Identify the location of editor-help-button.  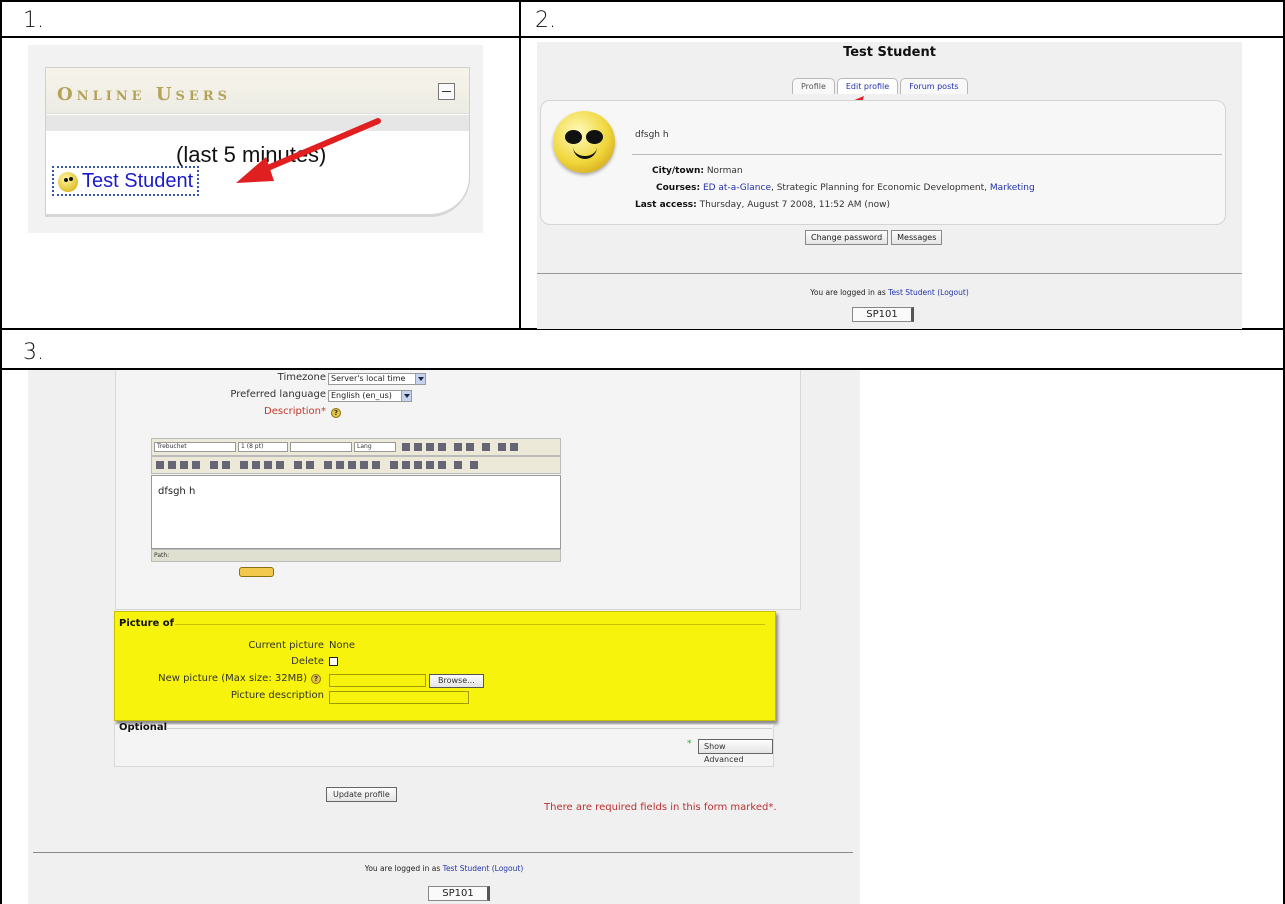
(256, 572).